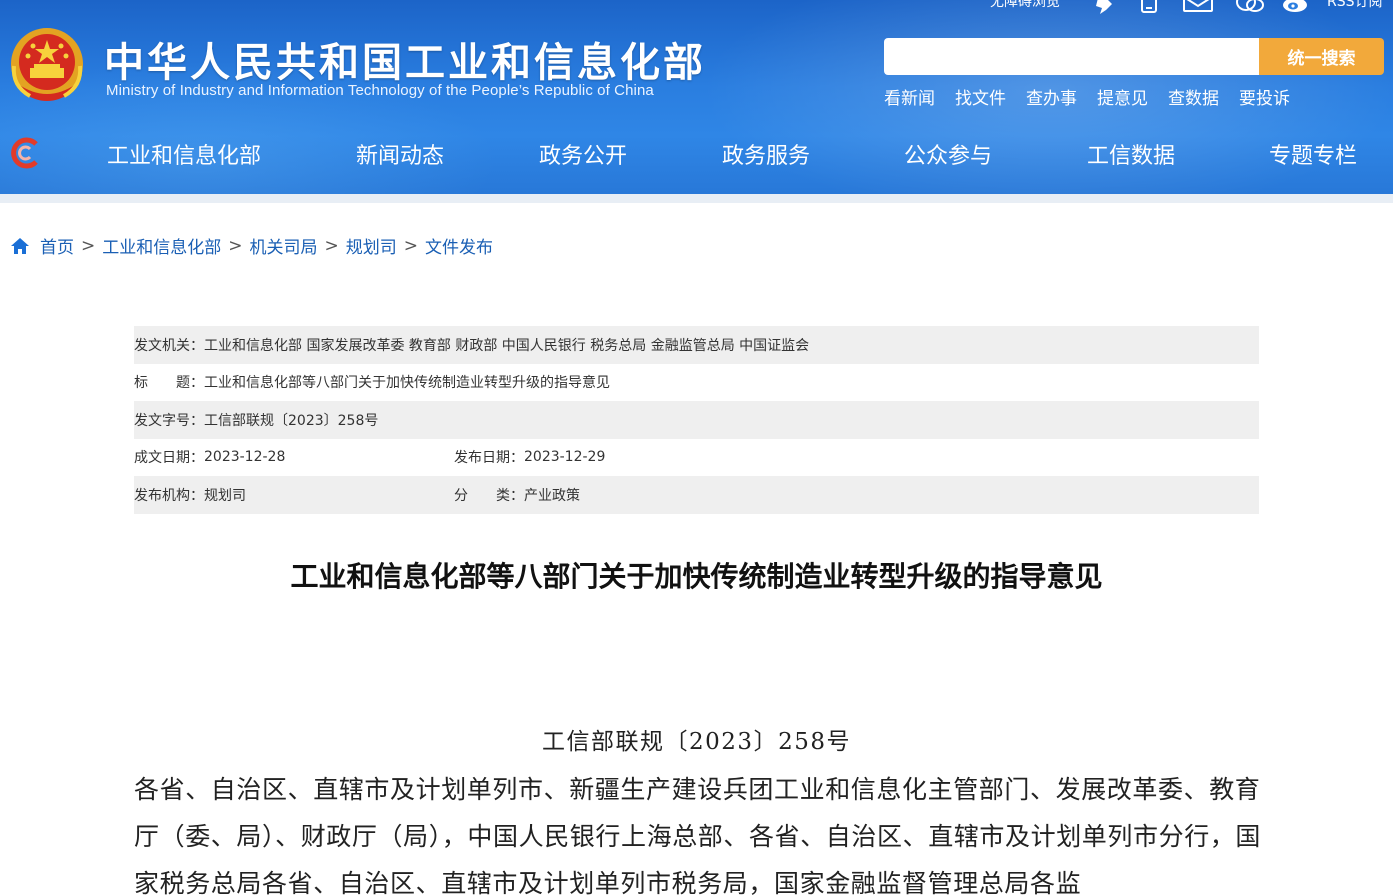 This screenshot has height=895, width=1393. I want to click on meta-row-title: 标 题： 工业和信息化部等八部门关于加快传统制造业转型升级的指导意见, so click(696, 383).